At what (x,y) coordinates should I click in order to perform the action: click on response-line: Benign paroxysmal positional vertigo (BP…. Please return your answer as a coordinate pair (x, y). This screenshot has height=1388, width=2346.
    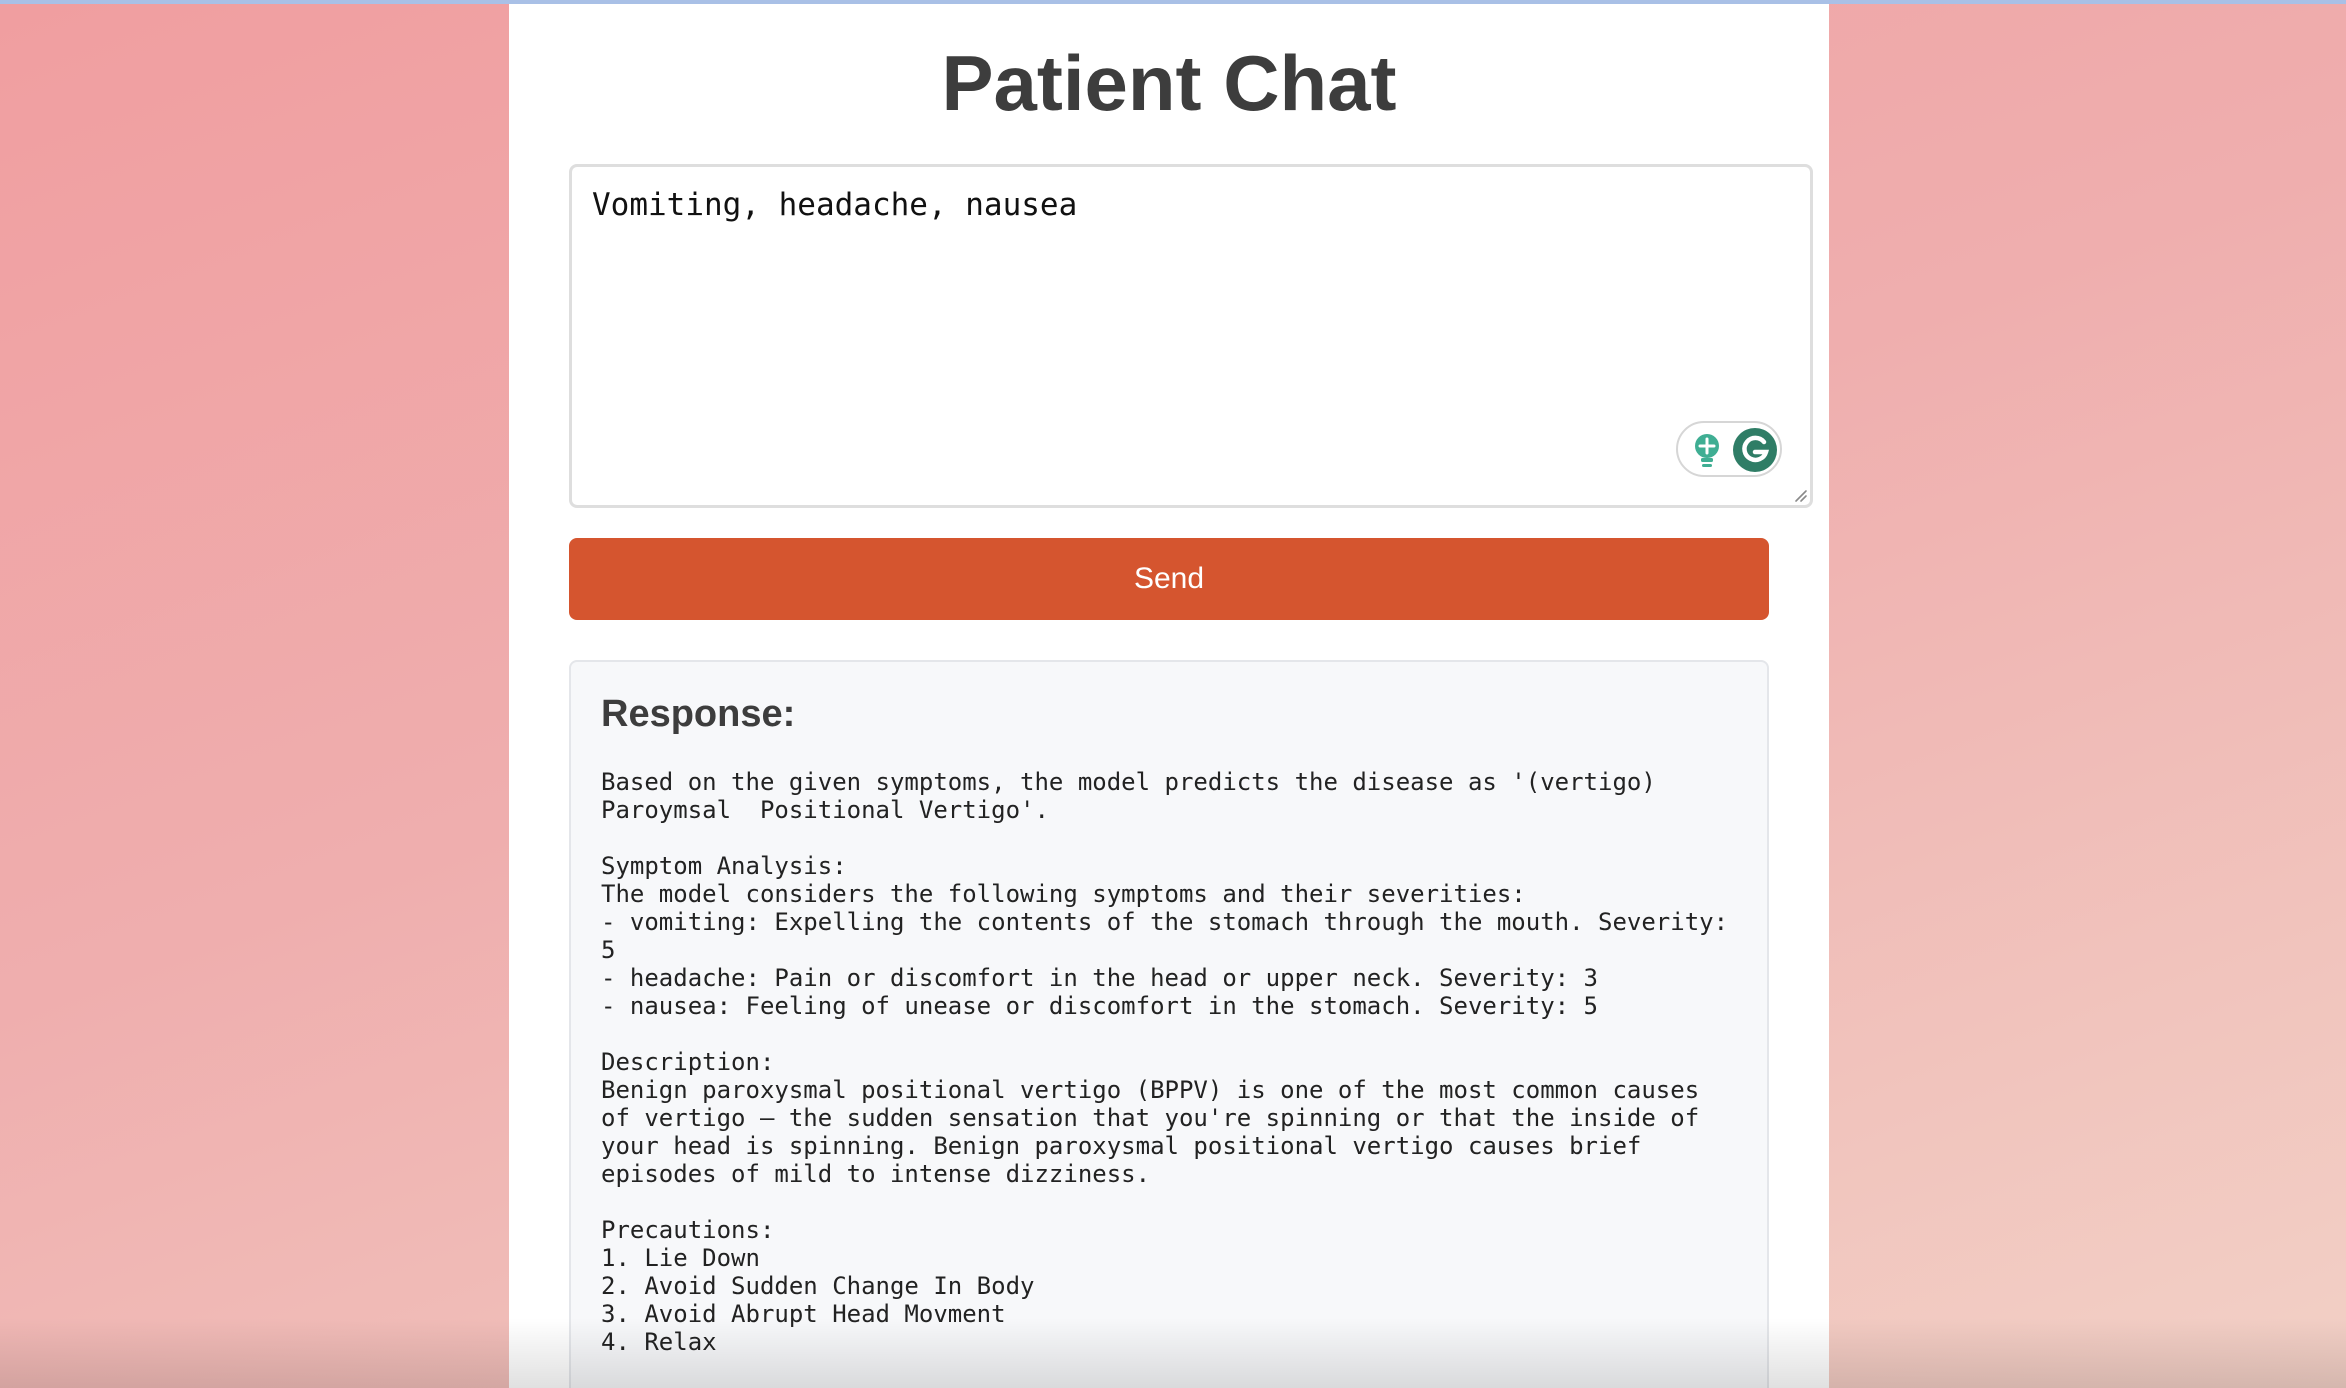
    Looking at the image, I should click on (1150, 1090).